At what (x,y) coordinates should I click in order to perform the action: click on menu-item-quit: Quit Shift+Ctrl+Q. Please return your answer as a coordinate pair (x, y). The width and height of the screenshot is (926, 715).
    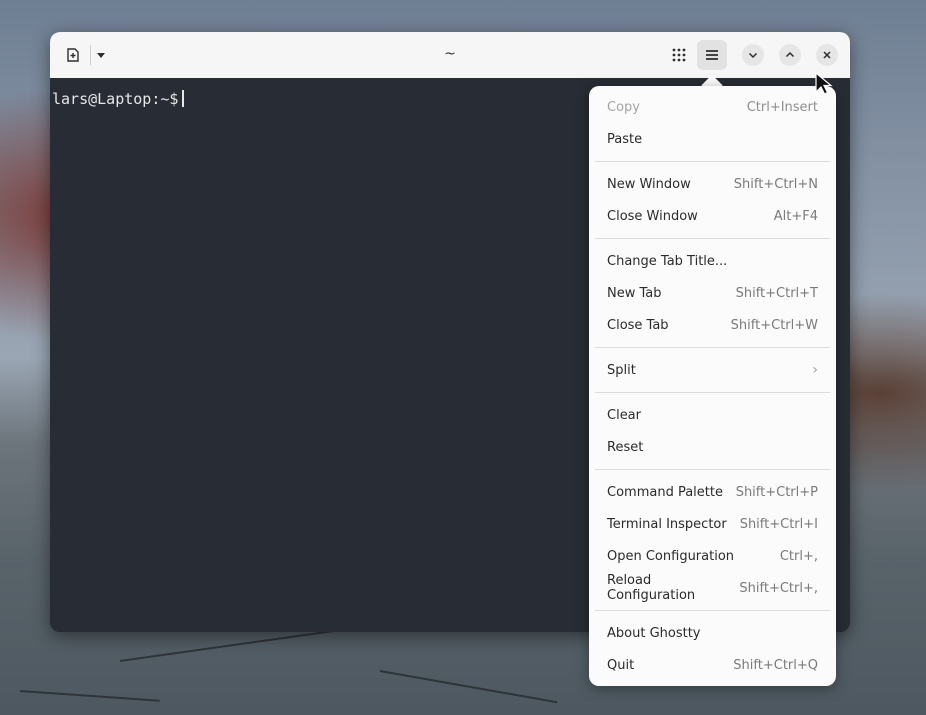
    Looking at the image, I should click on (712, 665).